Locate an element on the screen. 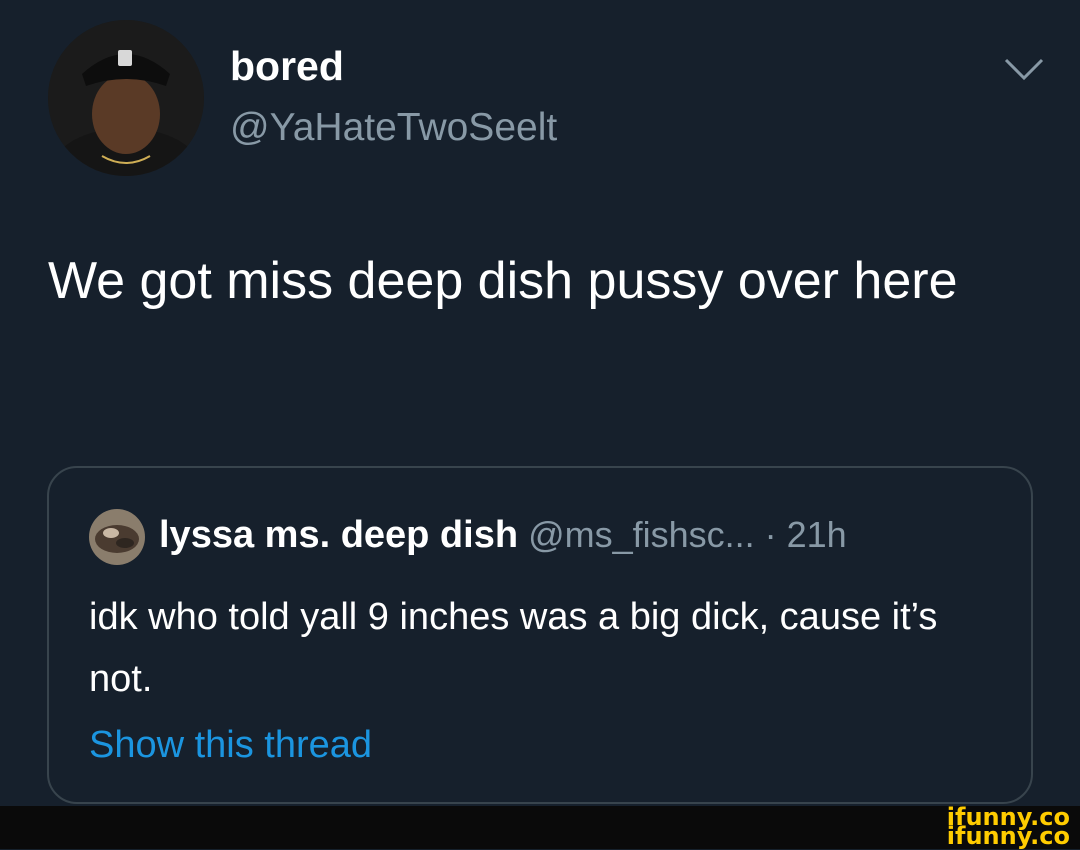  watermark-line-2: ifunny.co is located at coordinates (1008, 836).